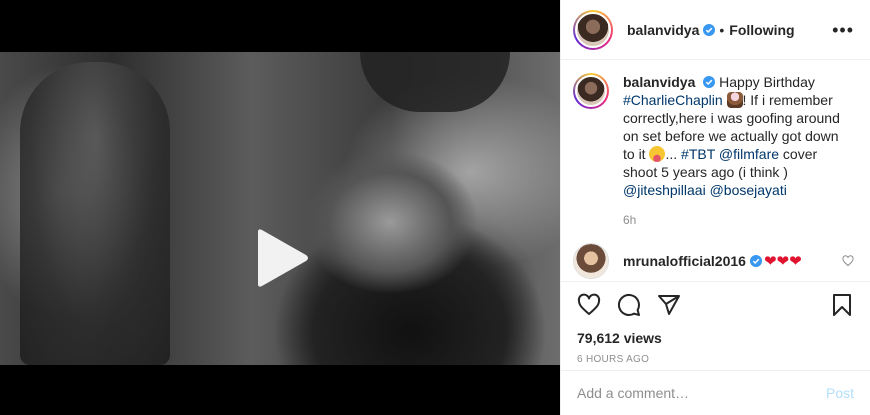 This screenshot has height=415, width=870. What do you see at coordinates (664, 190) in the screenshot?
I see `mention-jiteshpillaai: @jiteshpillaai` at bounding box center [664, 190].